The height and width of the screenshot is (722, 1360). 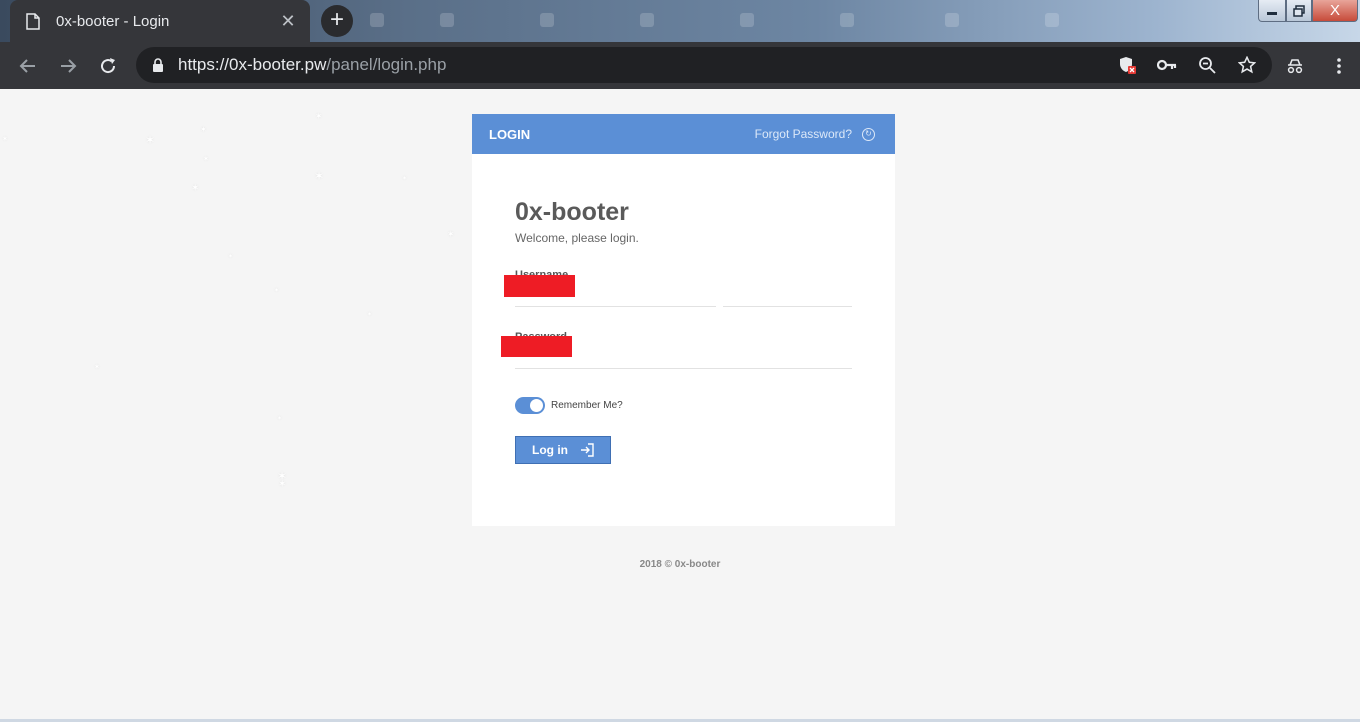 What do you see at coordinates (113, 21) in the screenshot?
I see `tab-title: 0x-booter - Login` at bounding box center [113, 21].